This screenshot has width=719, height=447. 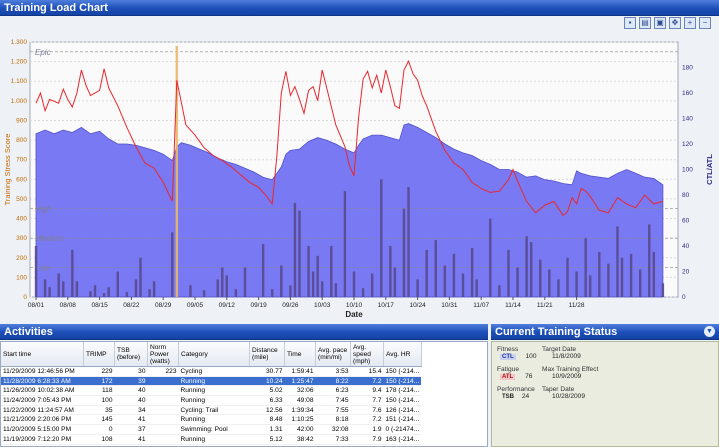 What do you see at coordinates (300, 439) in the screenshot?
I see `table-cell: 38:42` at bounding box center [300, 439].